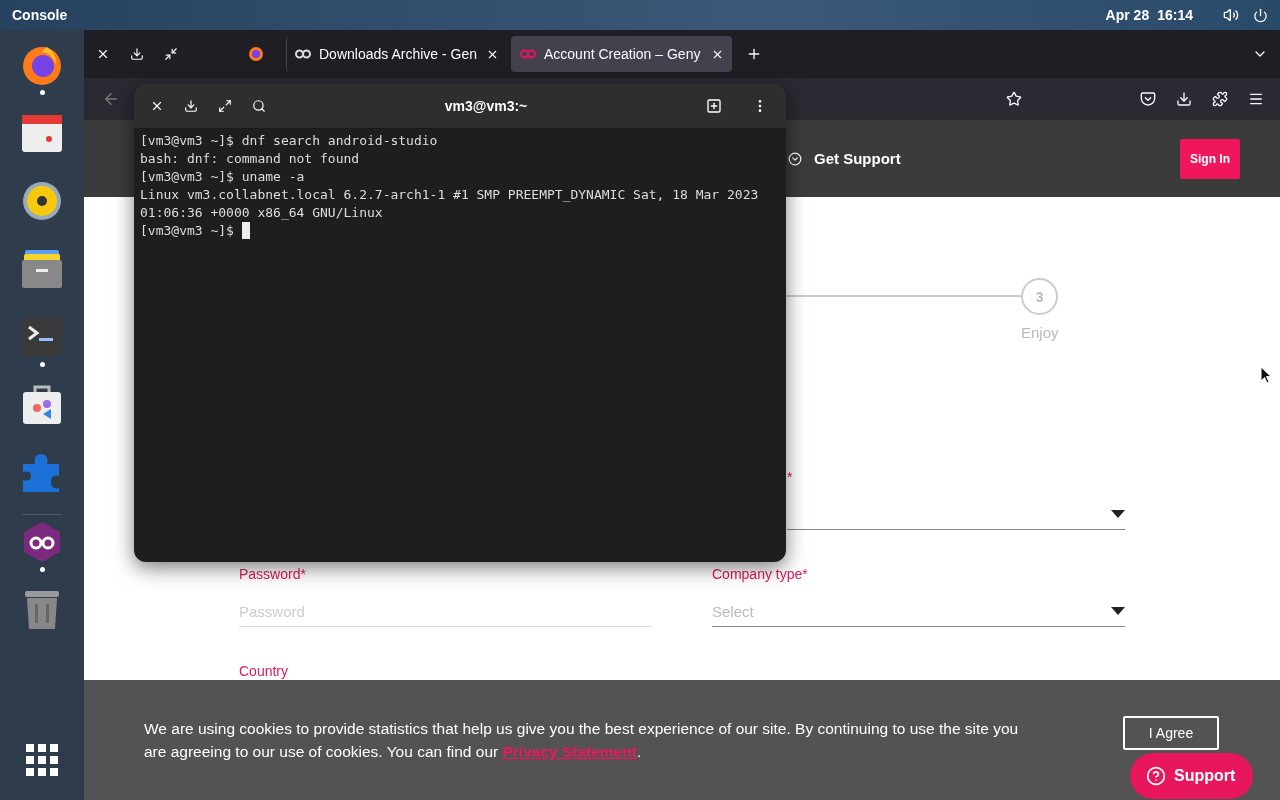 The width and height of the screenshot is (1280, 800). What do you see at coordinates (42, 337) in the screenshot?
I see `terminal-icon` at bounding box center [42, 337].